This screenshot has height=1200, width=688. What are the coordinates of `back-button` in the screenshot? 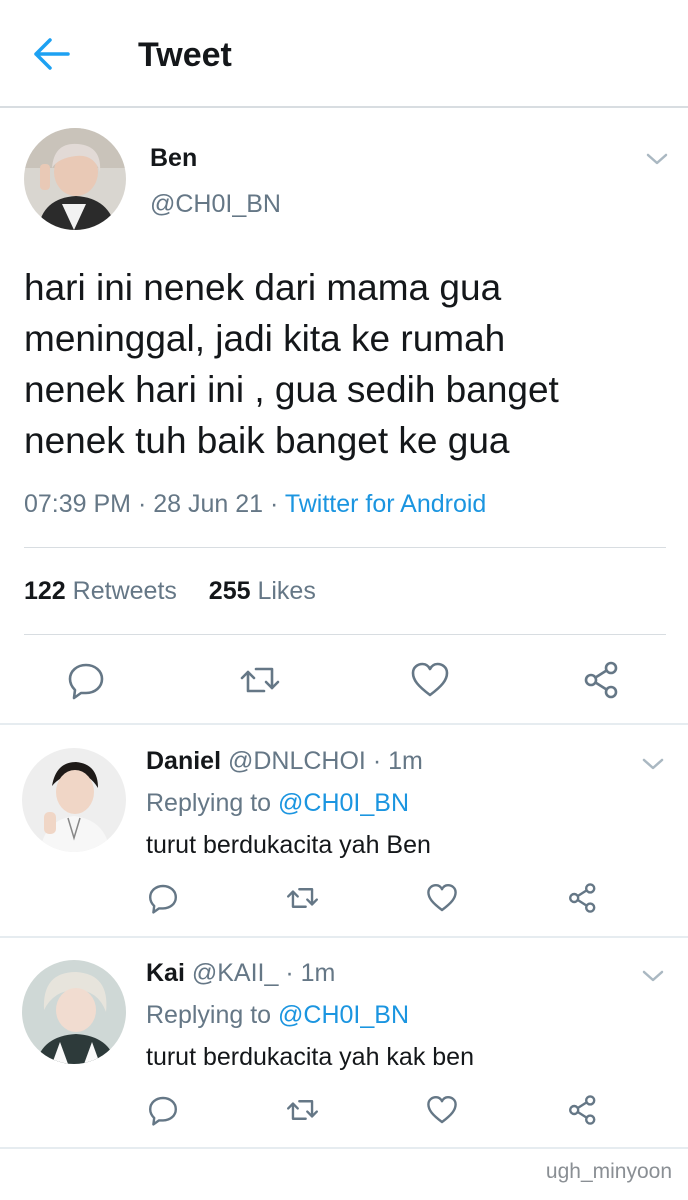 It's located at (52, 54).